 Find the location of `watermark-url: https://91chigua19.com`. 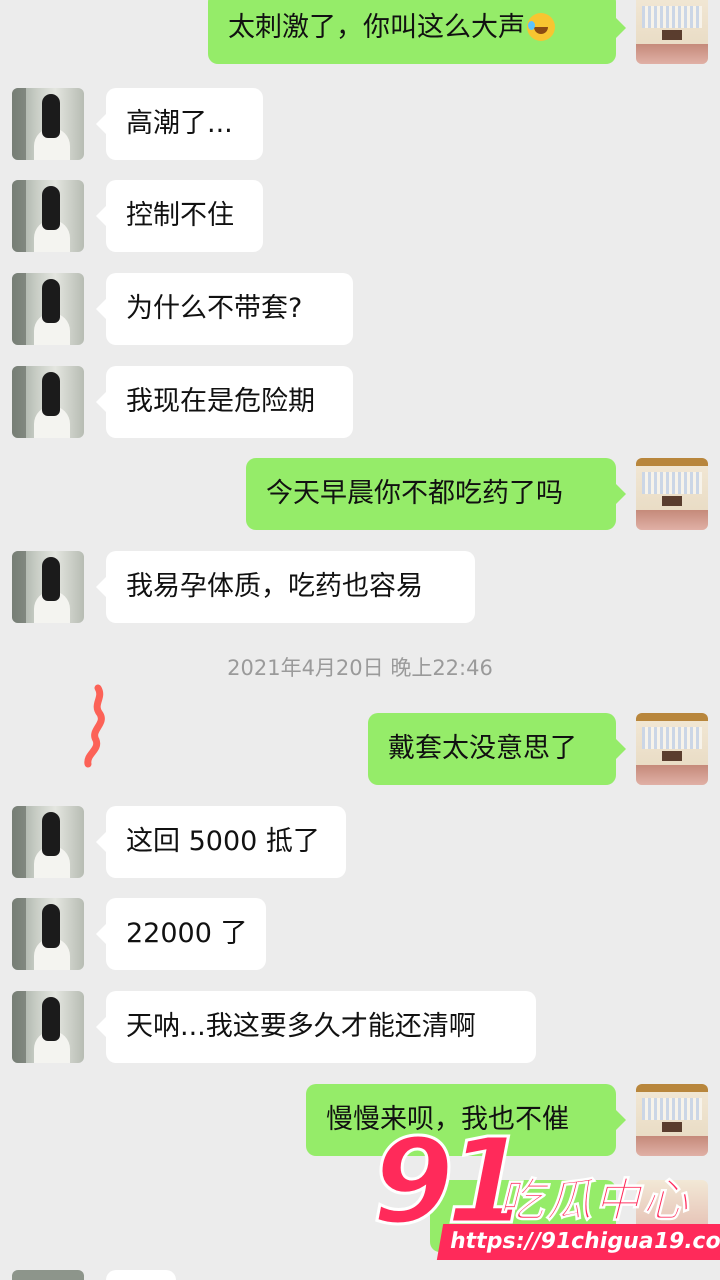

watermark-url: https://91chigua19.com is located at coordinates (578, 1242).